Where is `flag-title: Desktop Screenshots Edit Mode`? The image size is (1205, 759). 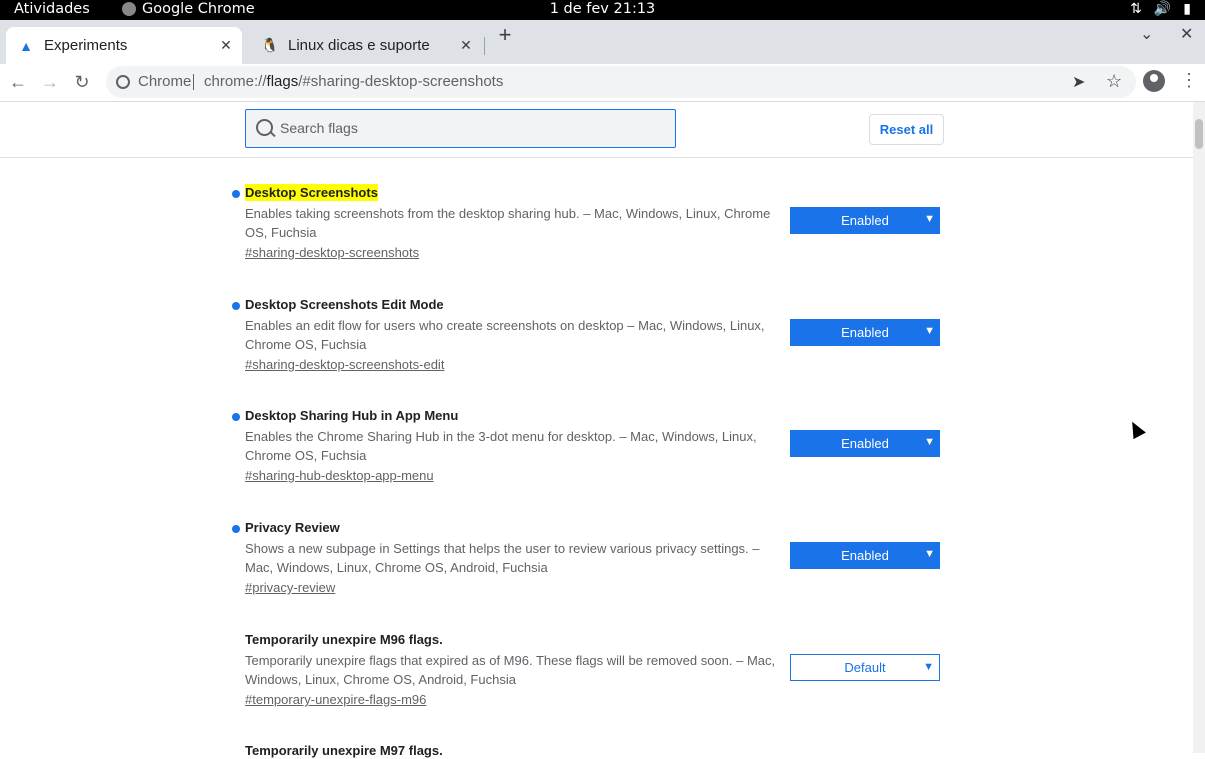
flag-title: Desktop Screenshots Edit Mode is located at coordinates (344, 304).